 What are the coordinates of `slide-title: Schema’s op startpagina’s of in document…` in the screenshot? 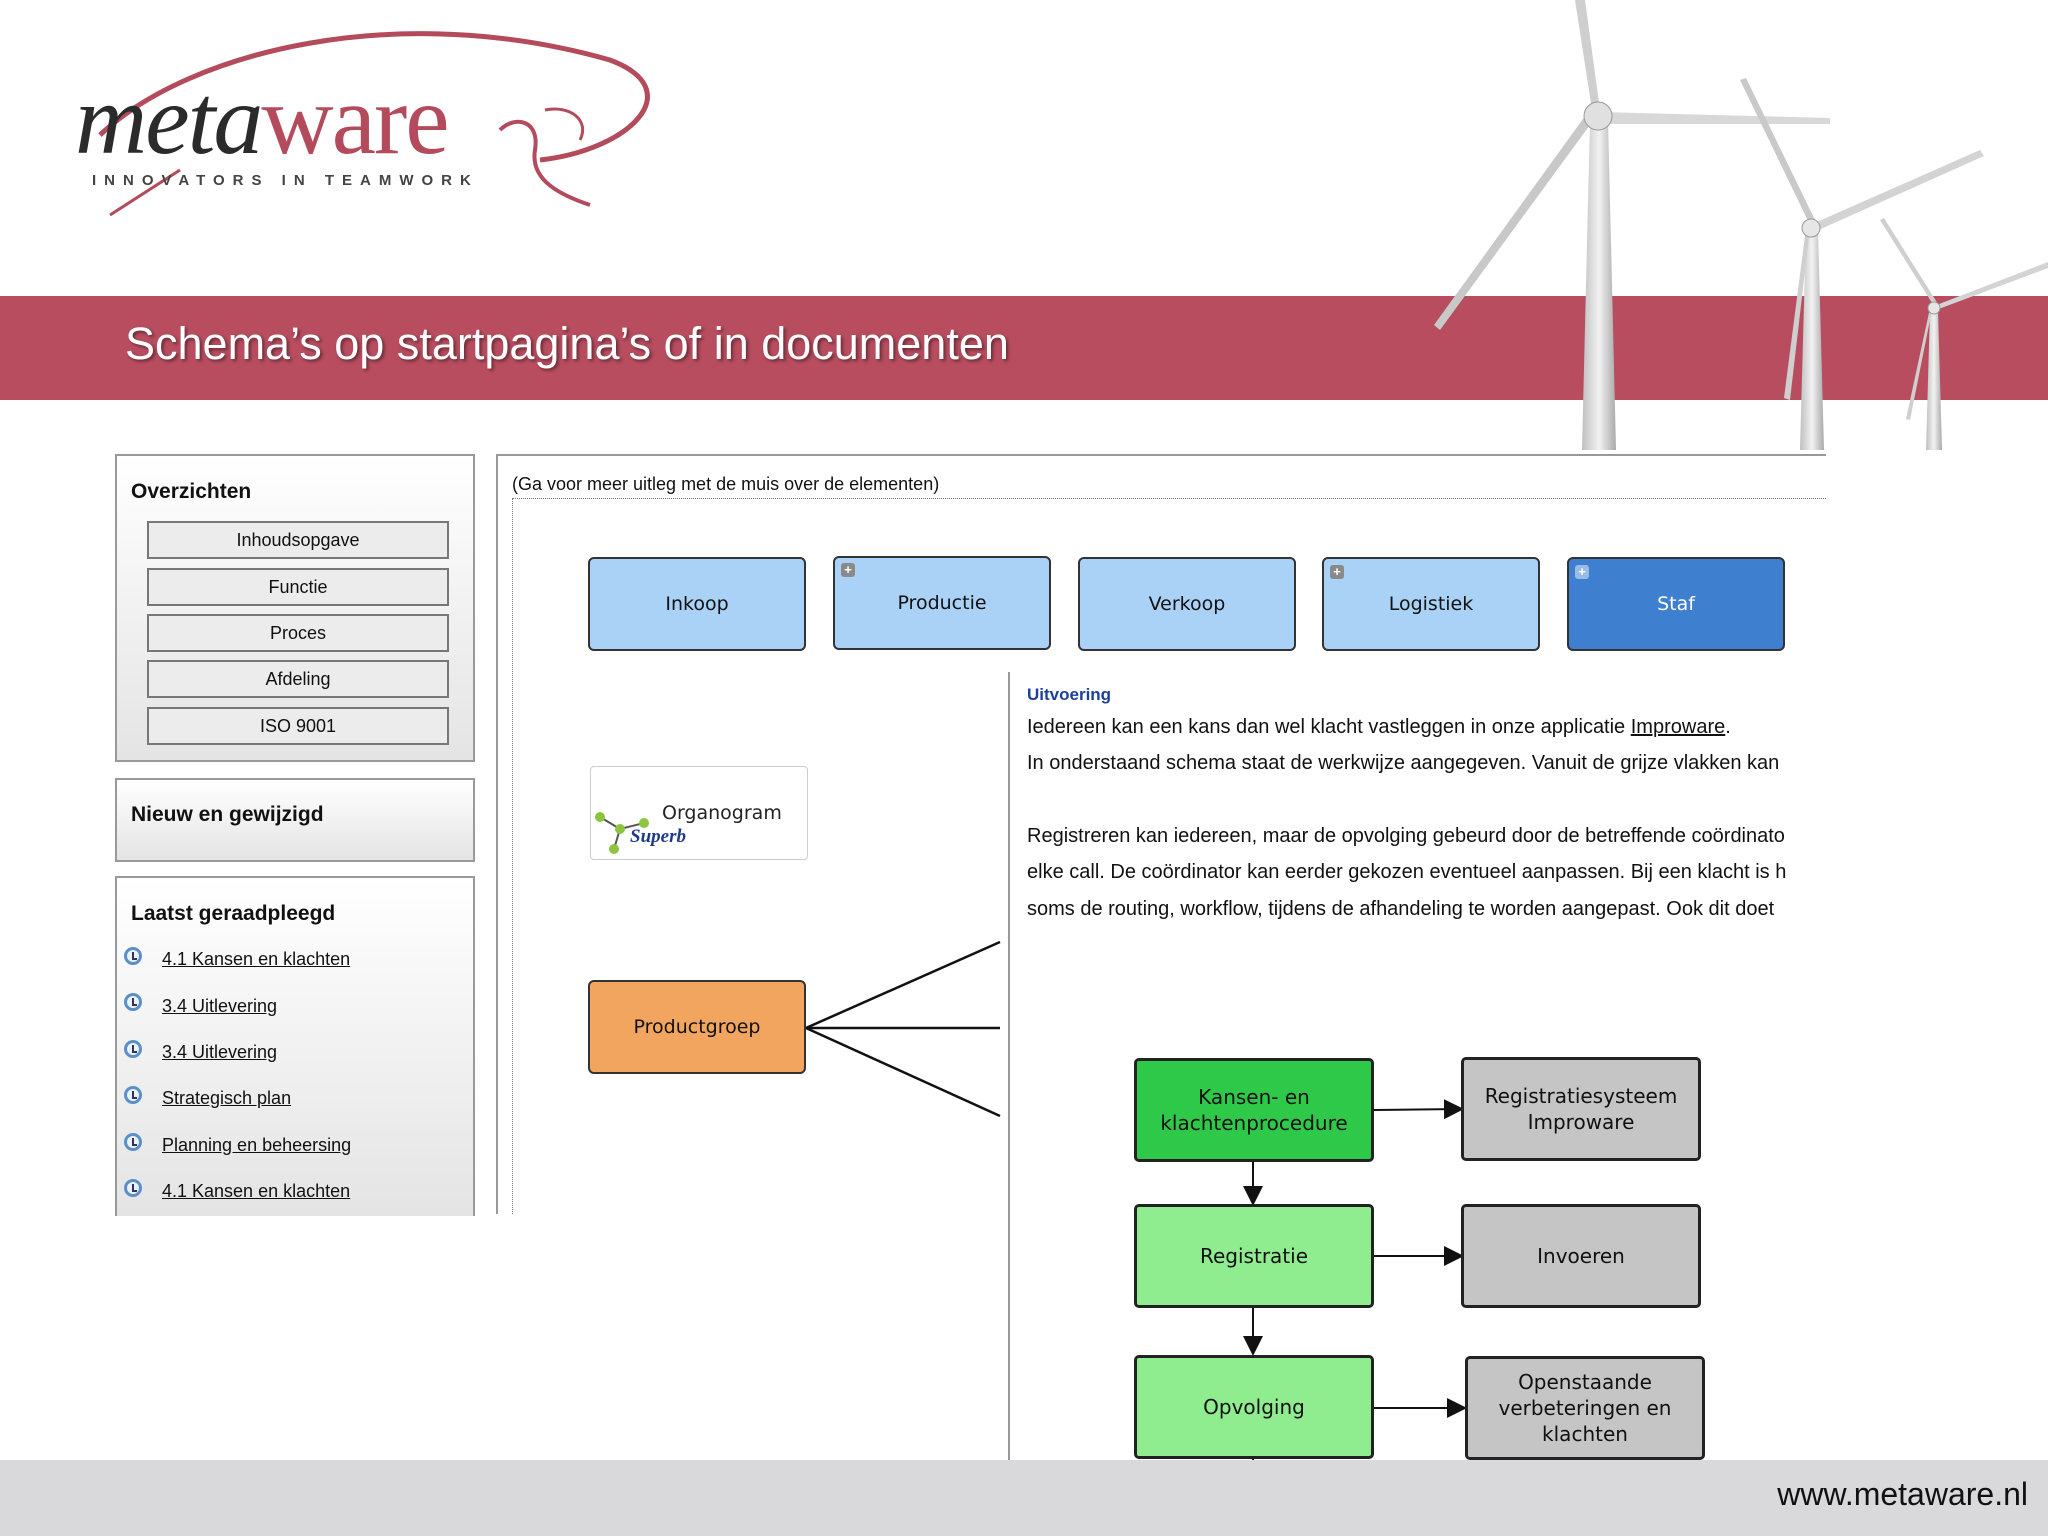 It's located at (567, 343).